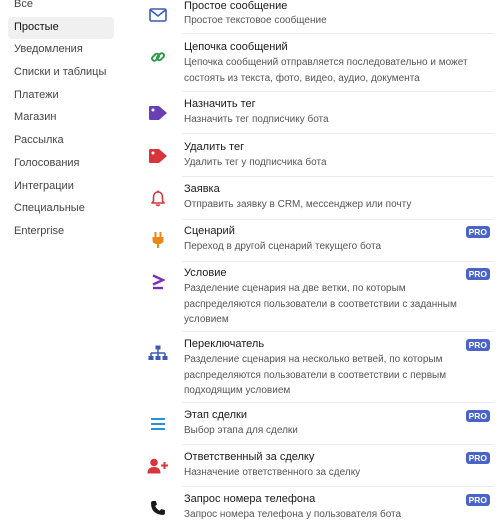 This screenshot has width=502, height=523. I want to click on category-payments: Платежи, so click(61, 96).